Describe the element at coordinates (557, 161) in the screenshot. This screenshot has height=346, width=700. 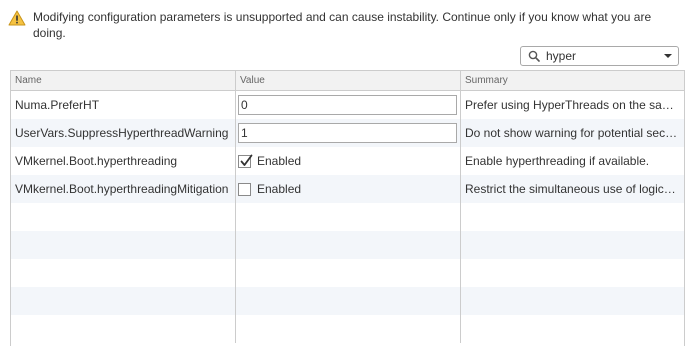
I see `setting-summary: Enable hyperthreading if available.` at that location.